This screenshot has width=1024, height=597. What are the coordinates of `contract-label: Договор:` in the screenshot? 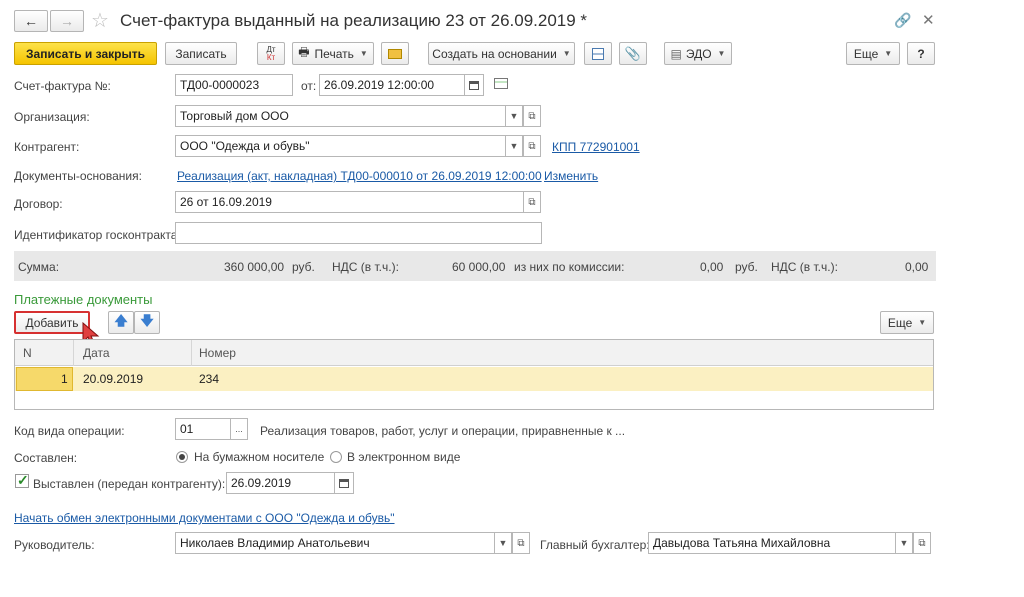 It's located at (38, 204).